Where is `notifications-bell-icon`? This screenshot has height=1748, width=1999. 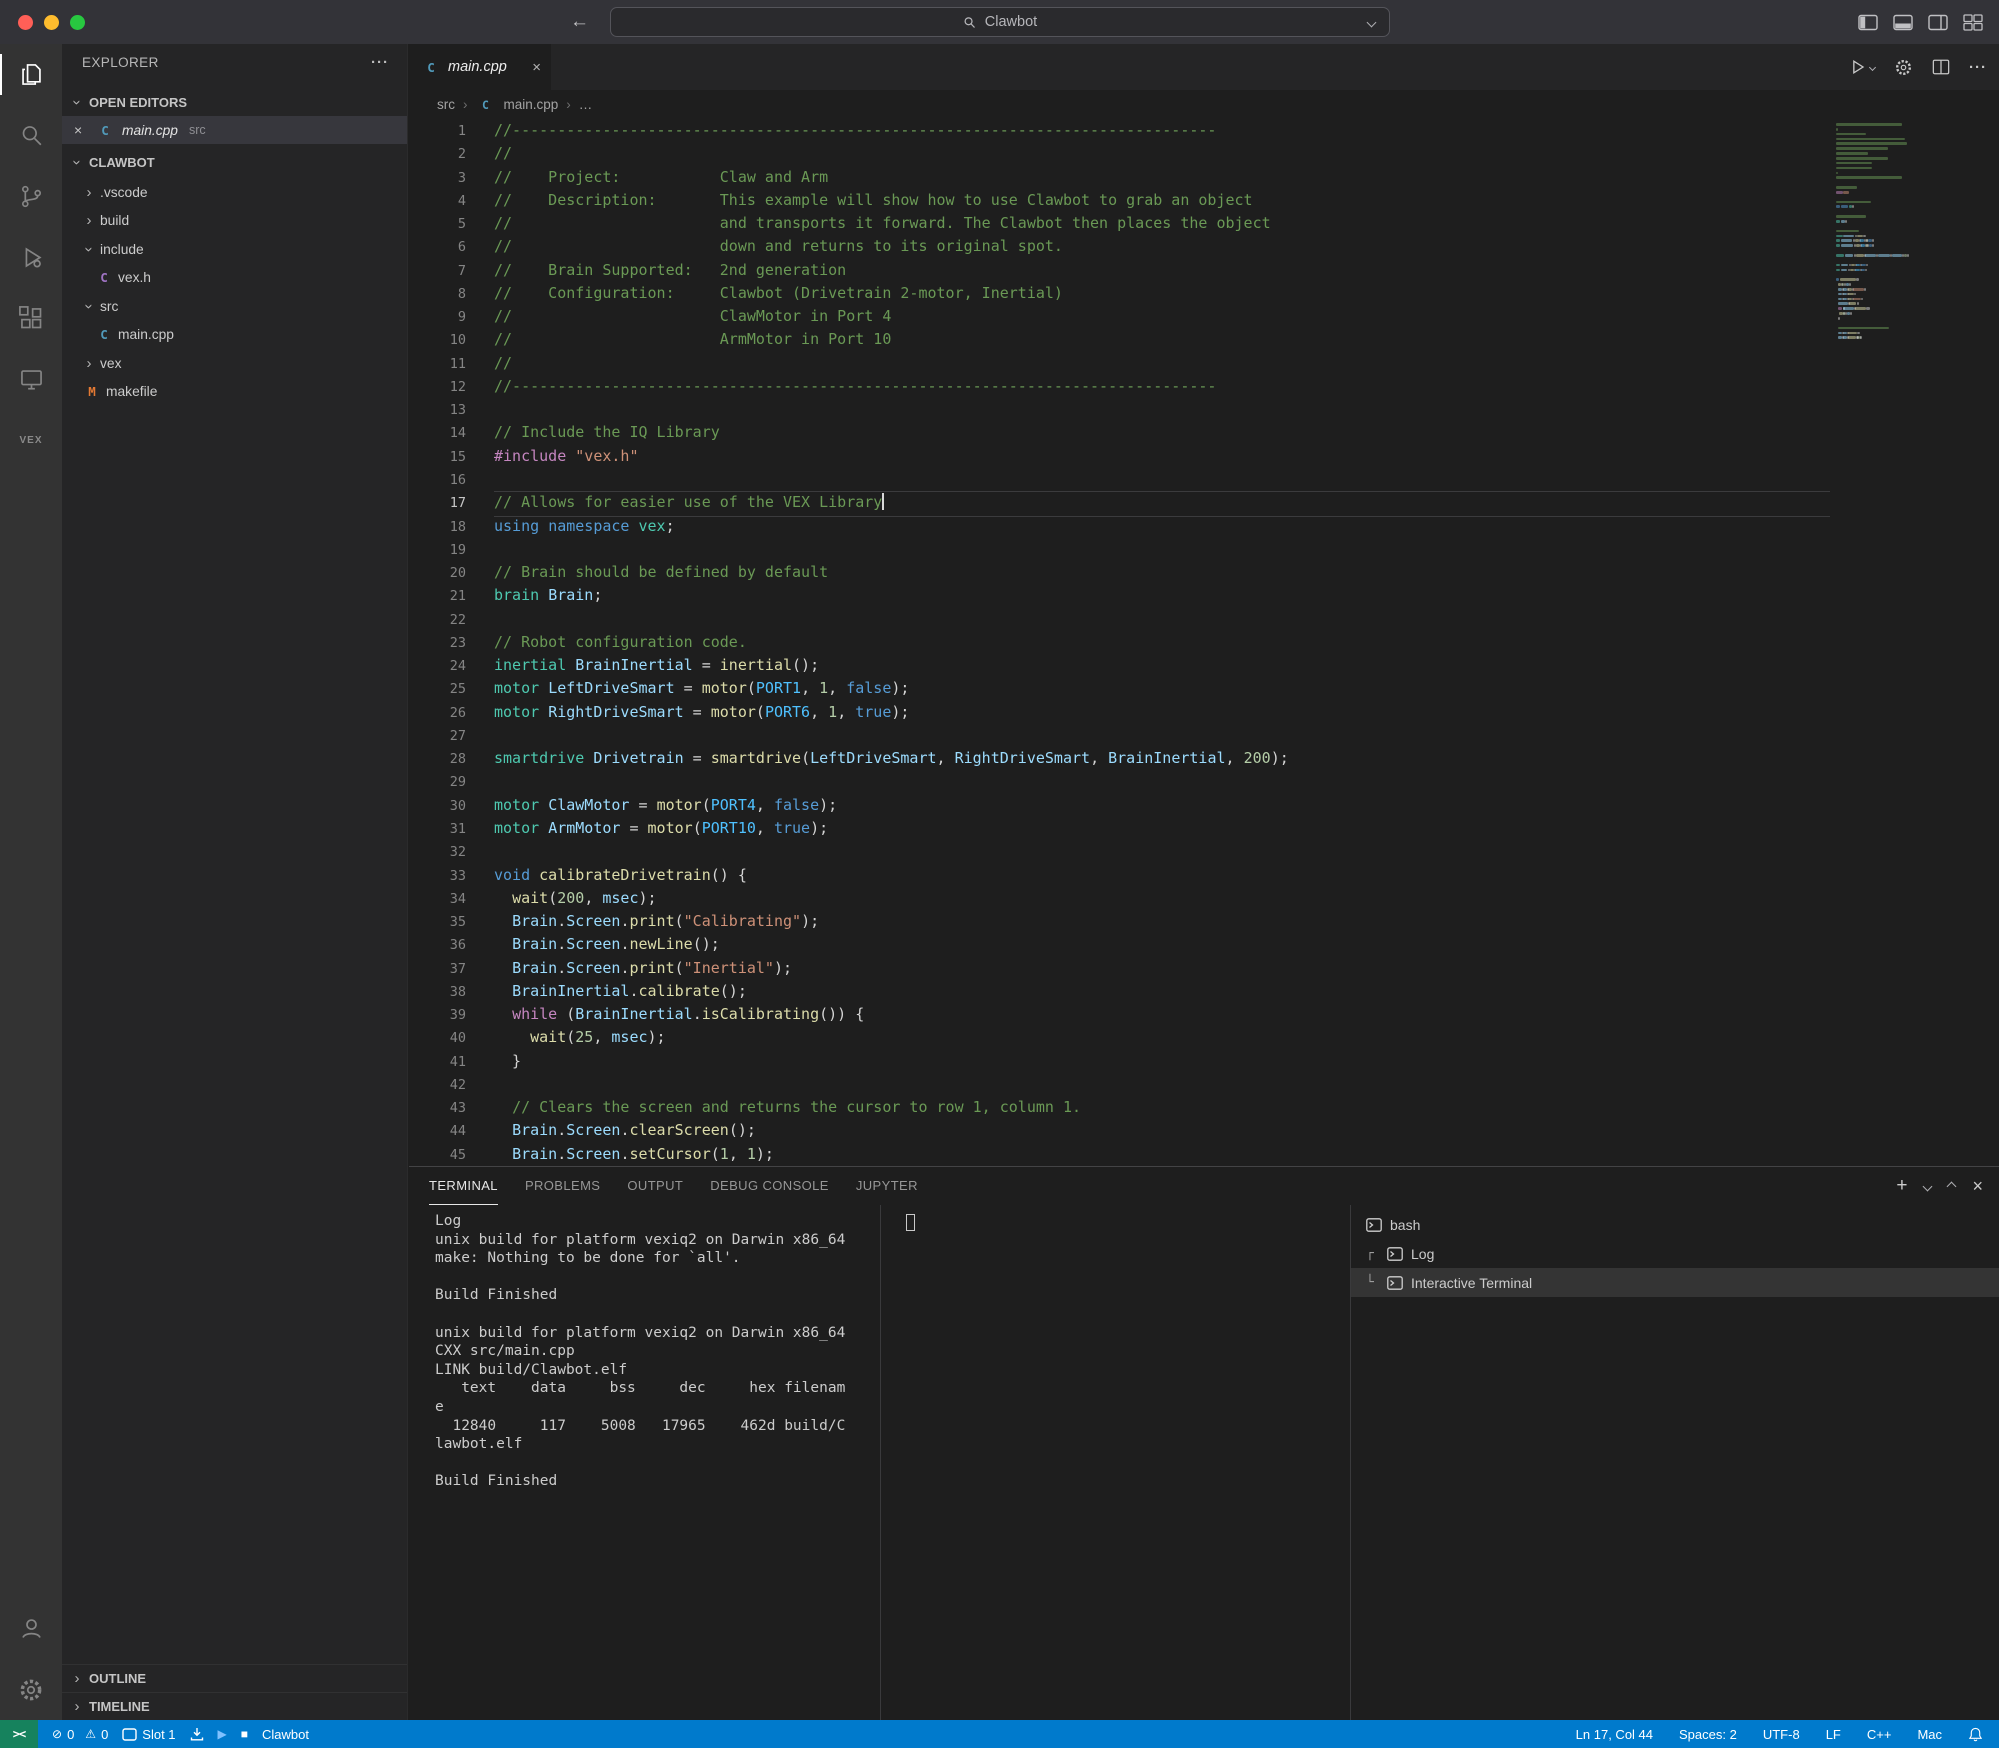 notifications-bell-icon is located at coordinates (1975, 1734).